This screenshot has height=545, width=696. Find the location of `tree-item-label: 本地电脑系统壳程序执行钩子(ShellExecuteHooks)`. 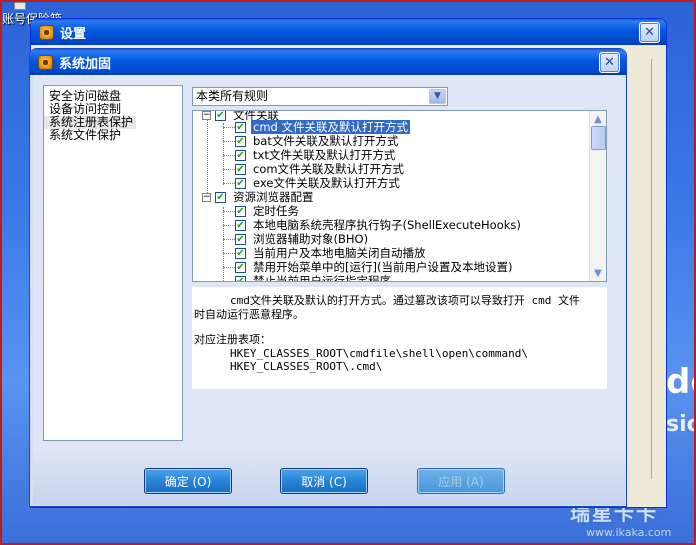

tree-item-label: 本地电脑系统壳程序执行钩子(ShellExecuteHooks) is located at coordinates (387, 225).